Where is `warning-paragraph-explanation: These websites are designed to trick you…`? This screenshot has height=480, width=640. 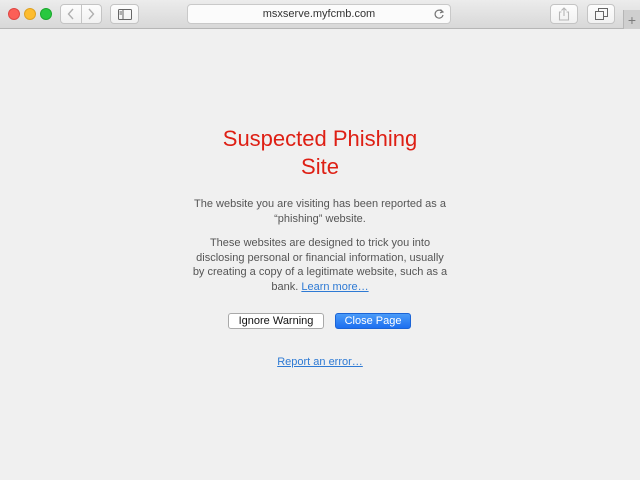
warning-paragraph-explanation: These websites are designed to trick you… is located at coordinates (320, 265).